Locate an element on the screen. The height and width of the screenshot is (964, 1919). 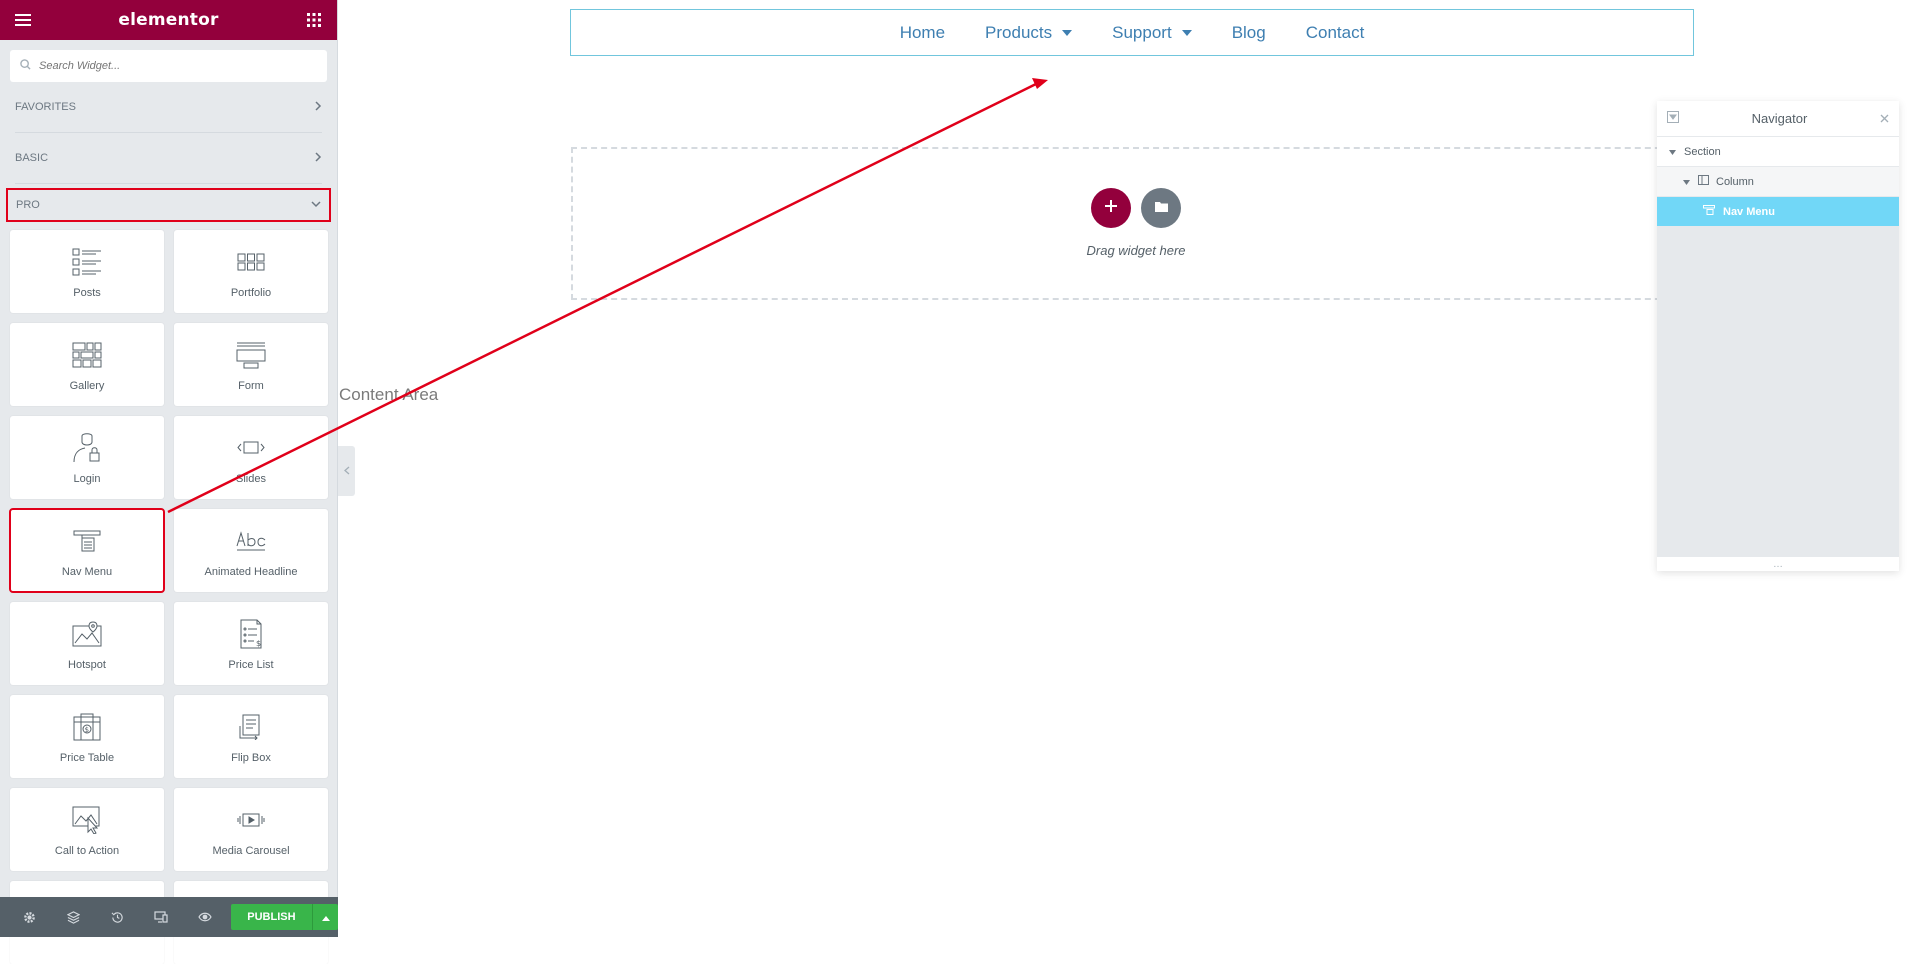
panel-footer: PUBLISH is located at coordinates (169, 917).